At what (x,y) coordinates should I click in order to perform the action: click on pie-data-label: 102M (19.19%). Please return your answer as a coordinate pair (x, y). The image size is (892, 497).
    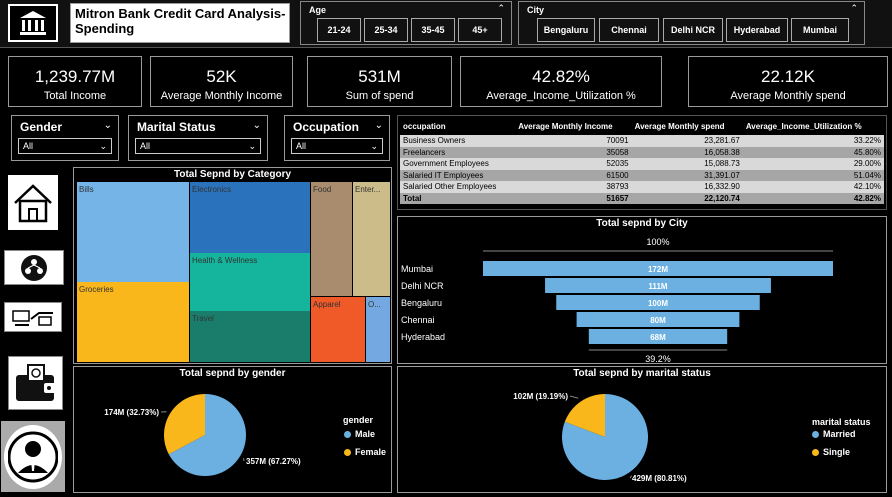
    Looking at the image, I should click on (540, 396).